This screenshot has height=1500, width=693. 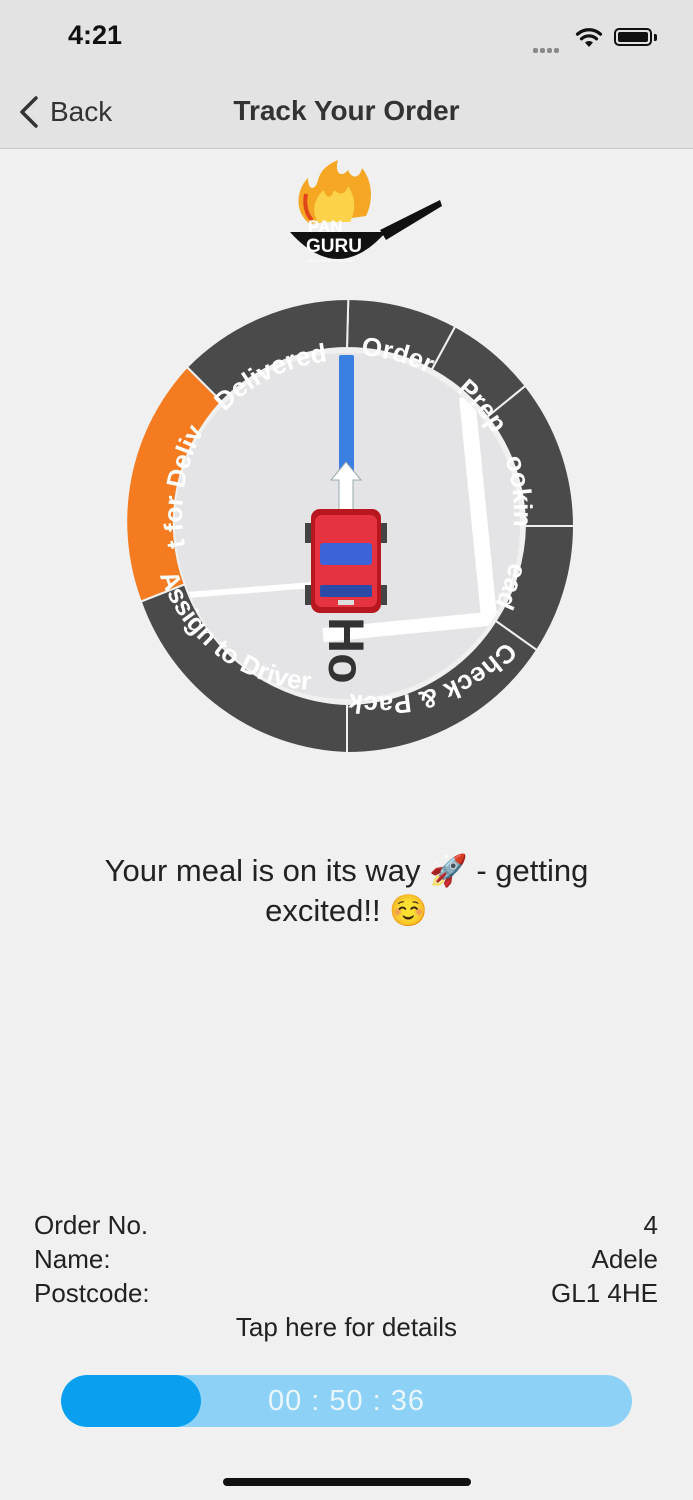 What do you see at coordinates (366, 211) in the screenshot?
I see `pan-guru-logo: PAN GURU PAN ASIAN RESTAURANT` at bounding box center [366, 211].